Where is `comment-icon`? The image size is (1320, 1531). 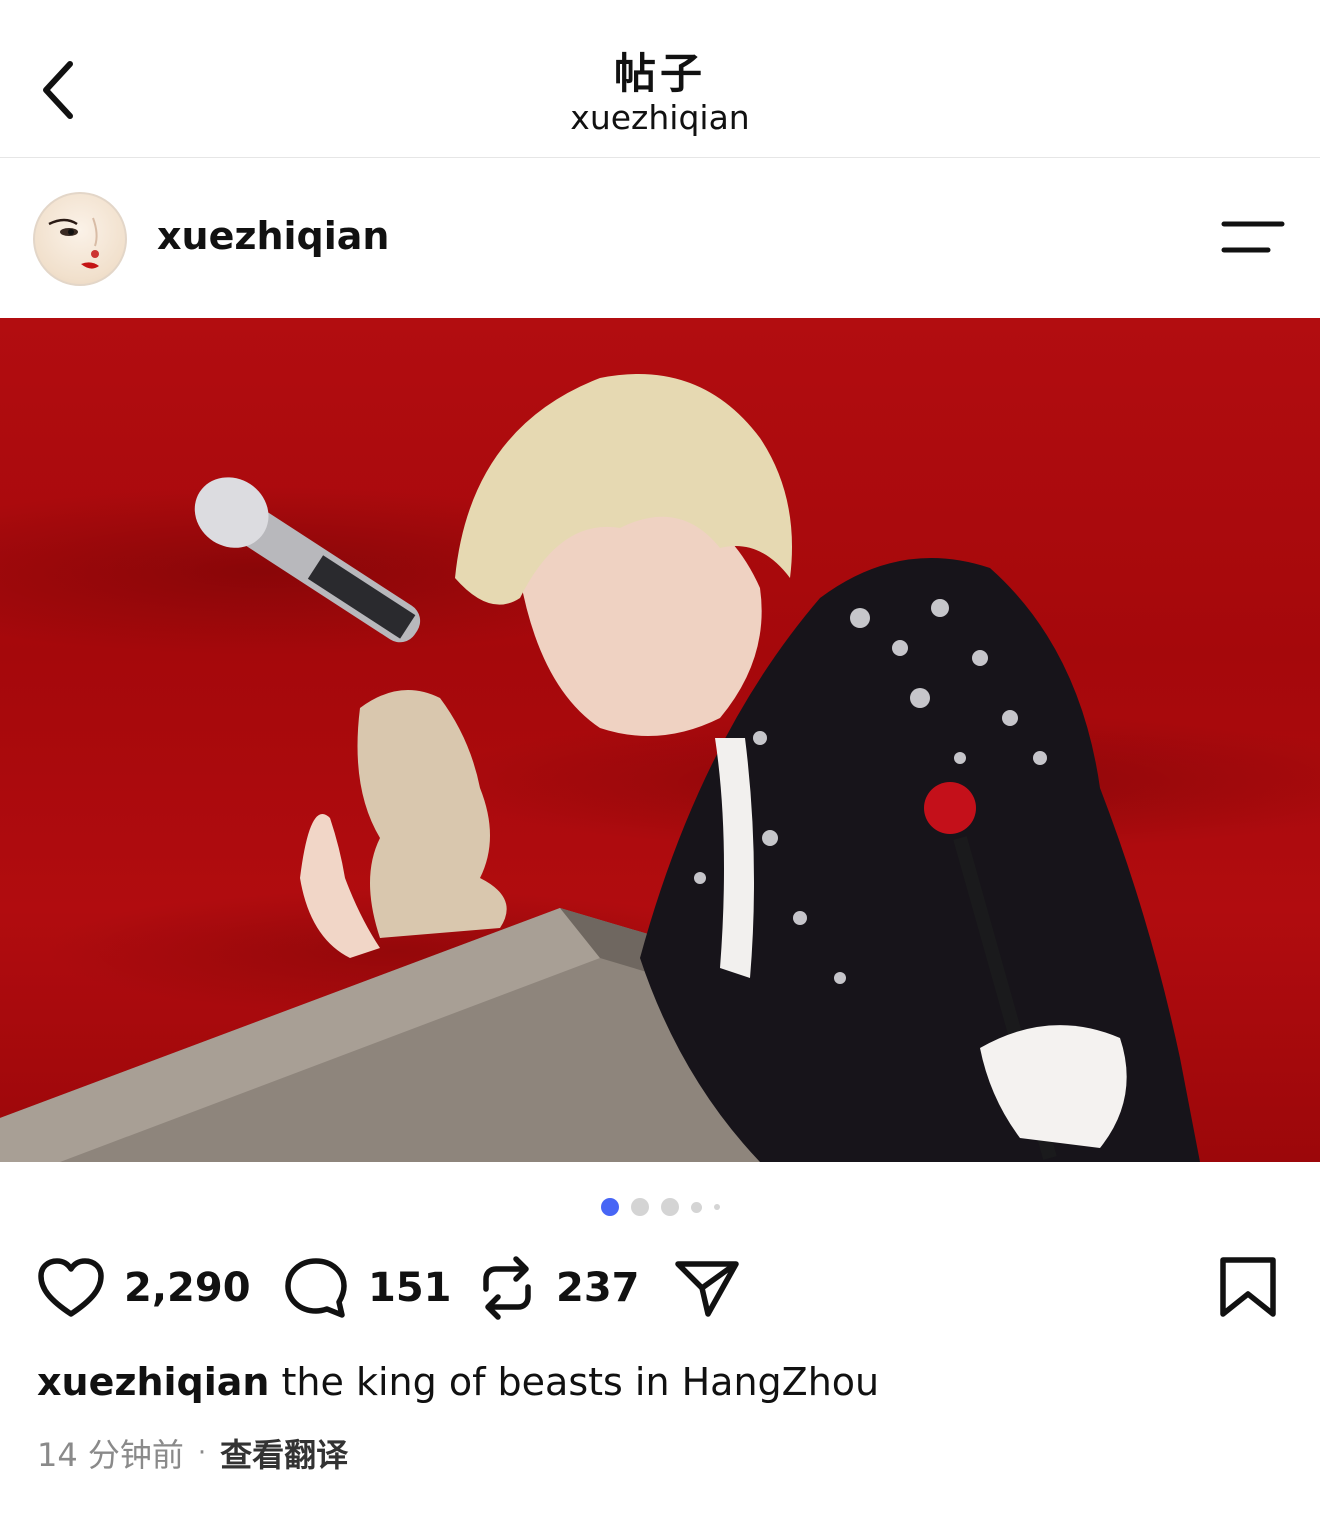 comment-icon is located at coordinates (316, 1288).